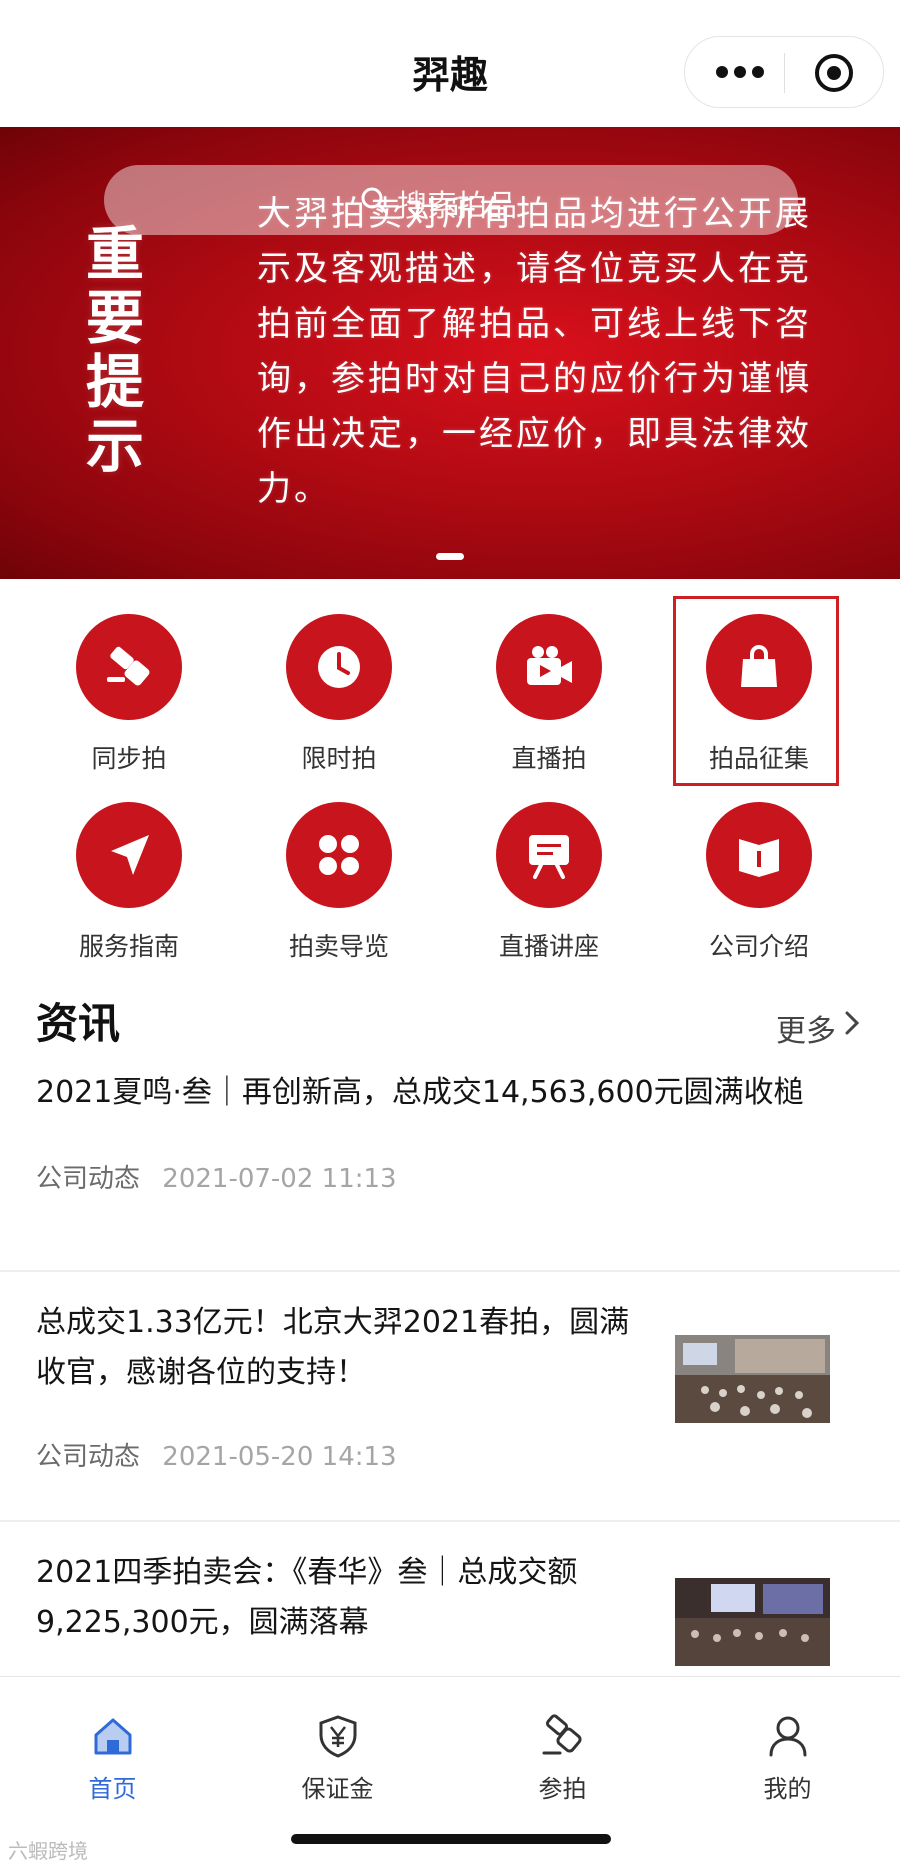  What do you see at coordinates (420, 1092) in the screenshot?
I see `news-headline: 2021夏鸣·叁｜再创新高，总成交14,563,600元圆满收槌` at bounding box center [420, 1092].